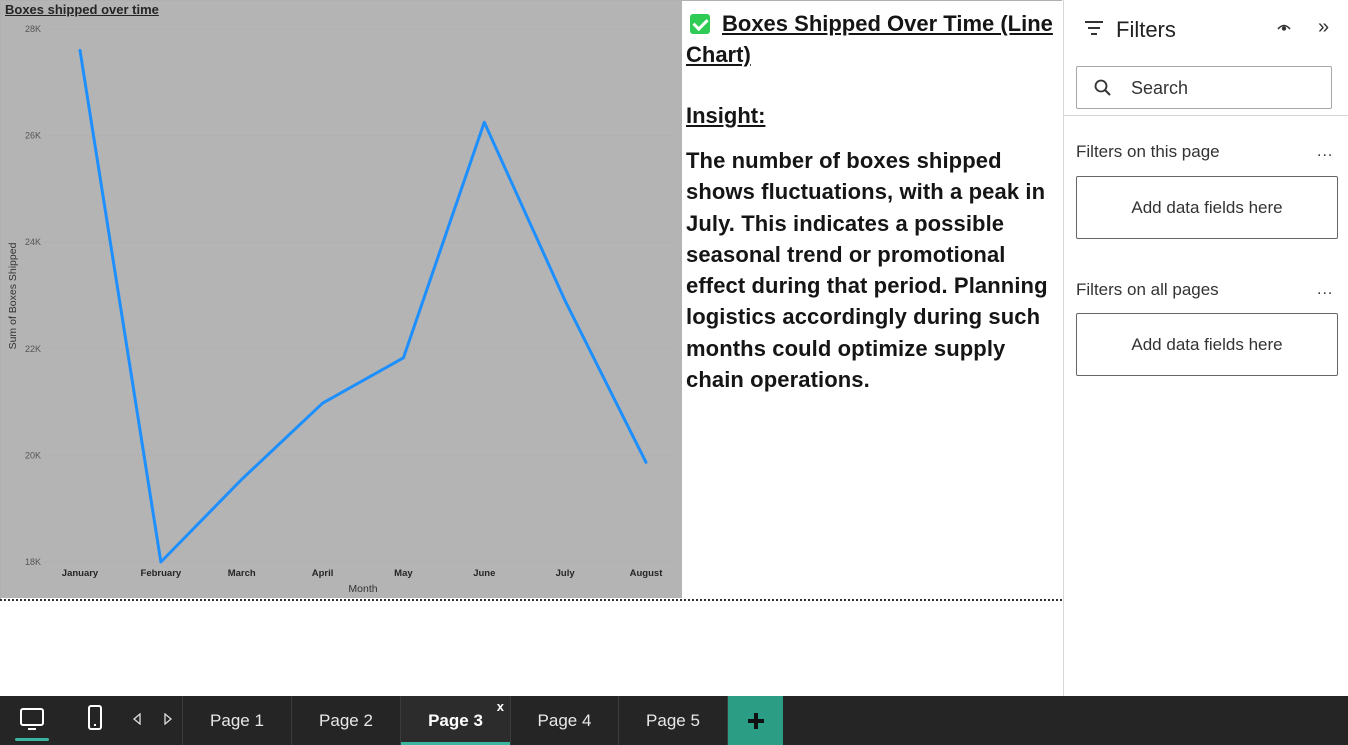 Image resolution: width=1348 pixels, height=745 pixels. Describe the element at coordinates (32, 739) in the screenshot. I see `desktop-view-indicator` at that location.